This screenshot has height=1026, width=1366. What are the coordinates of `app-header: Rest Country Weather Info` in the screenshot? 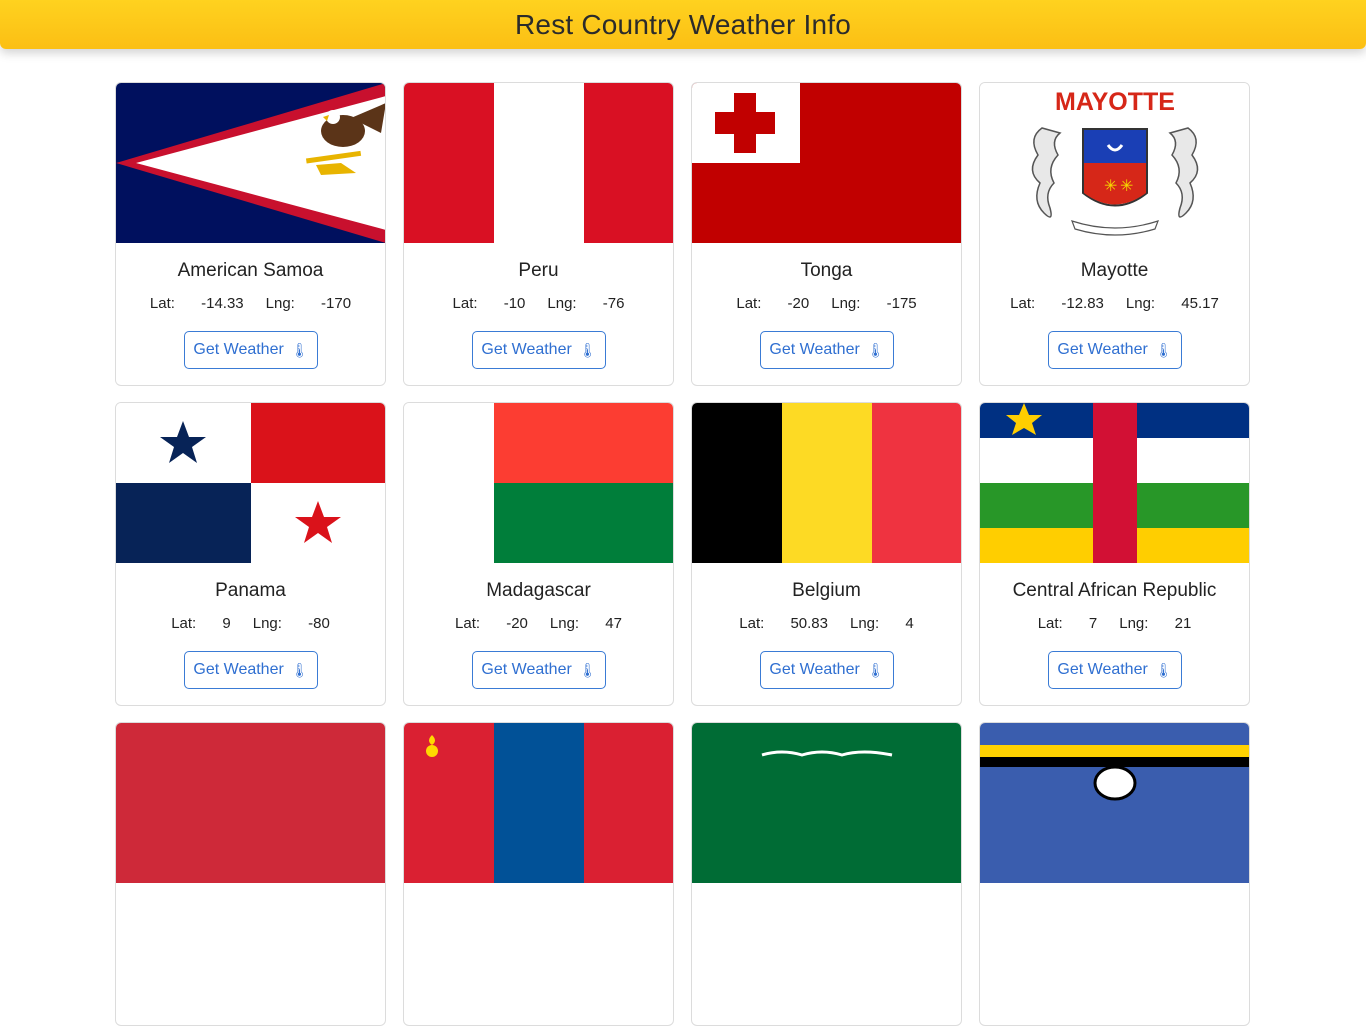 It's located at (683, 24).